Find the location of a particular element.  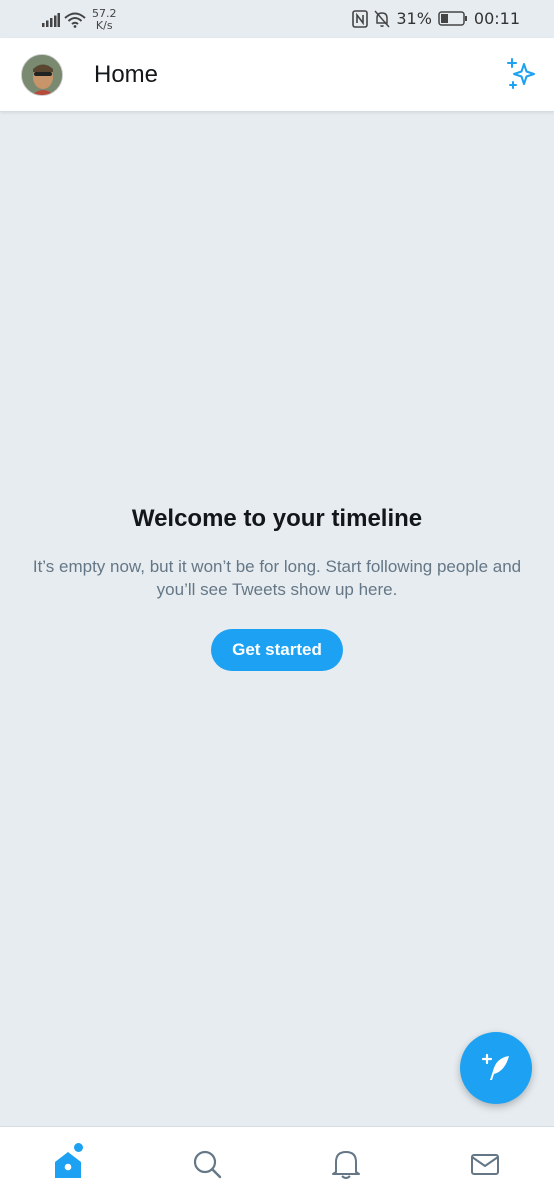

network-speed: 57.2 K/s is located at coordinates (104, 20).